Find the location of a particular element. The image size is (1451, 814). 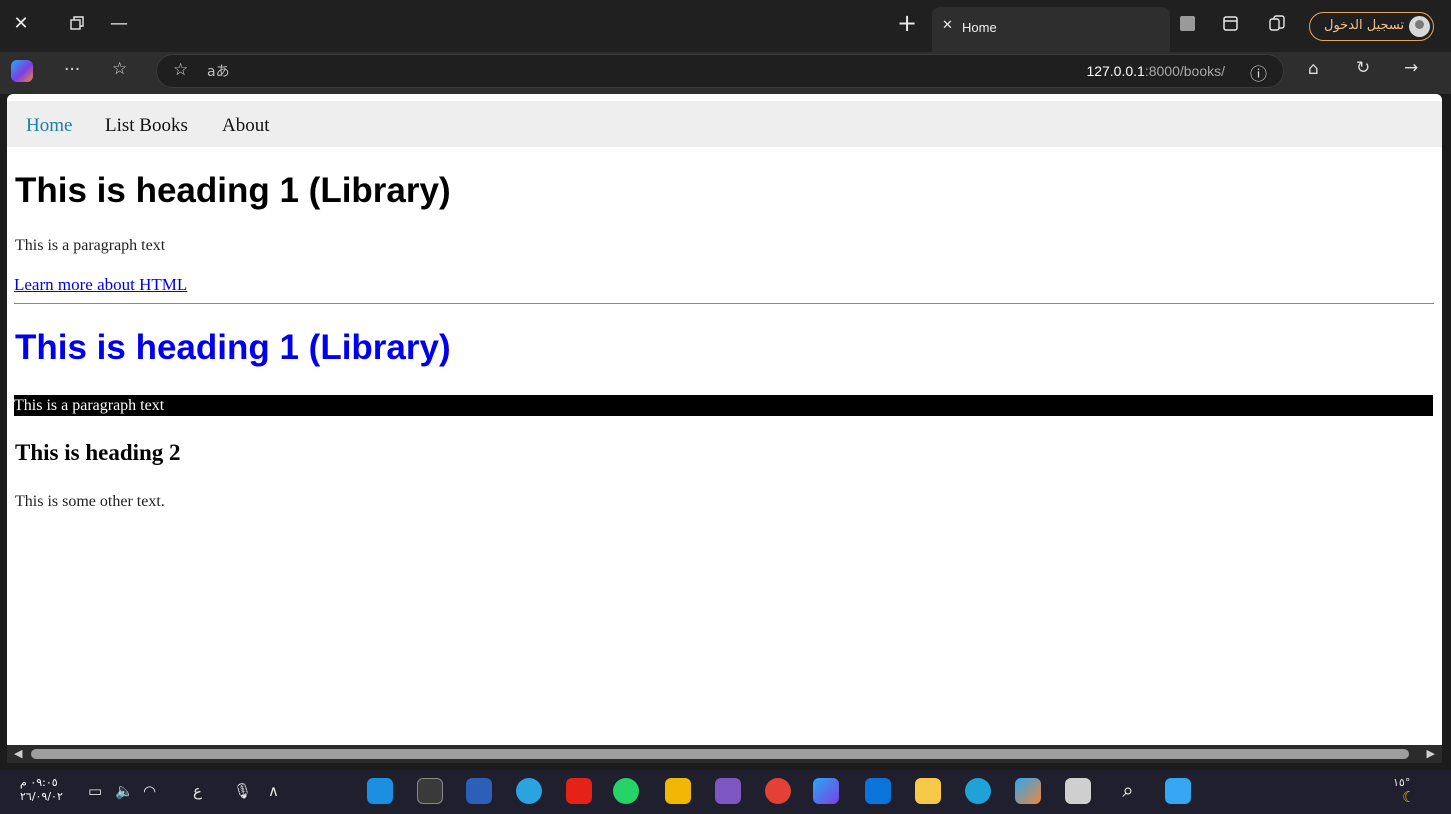

home-button: ⌂ is located at coordinates (1313, 69).